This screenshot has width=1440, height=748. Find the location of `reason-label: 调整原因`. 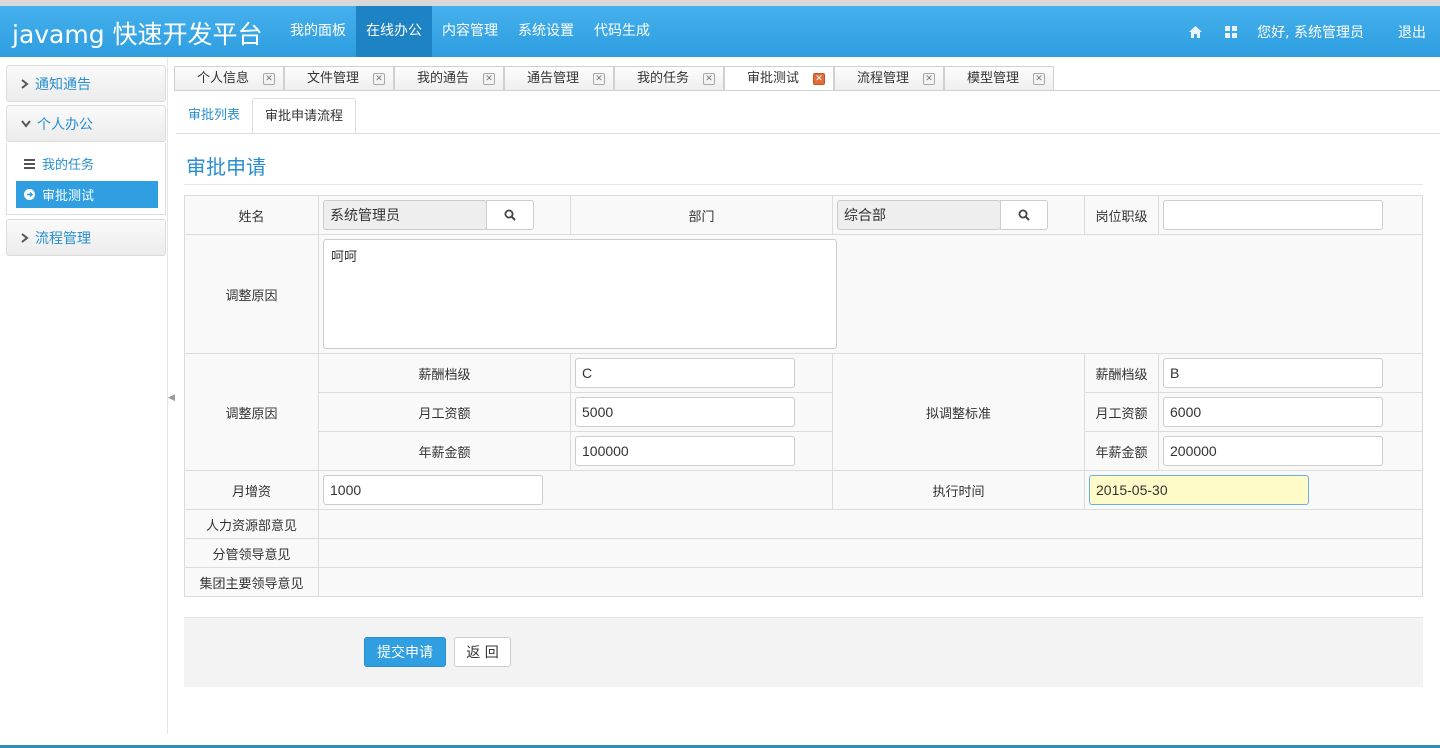

reason-label: 调整原因 is located at coordinates (251, 296).